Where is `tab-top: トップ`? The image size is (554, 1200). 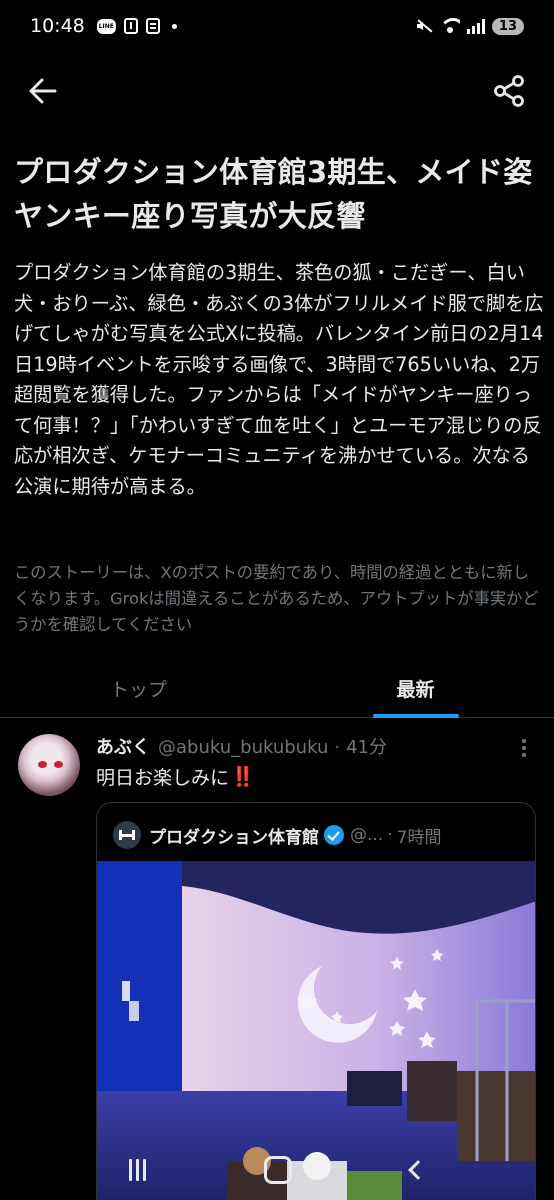
tab-top: トップ is located at coordinates (138, 688).